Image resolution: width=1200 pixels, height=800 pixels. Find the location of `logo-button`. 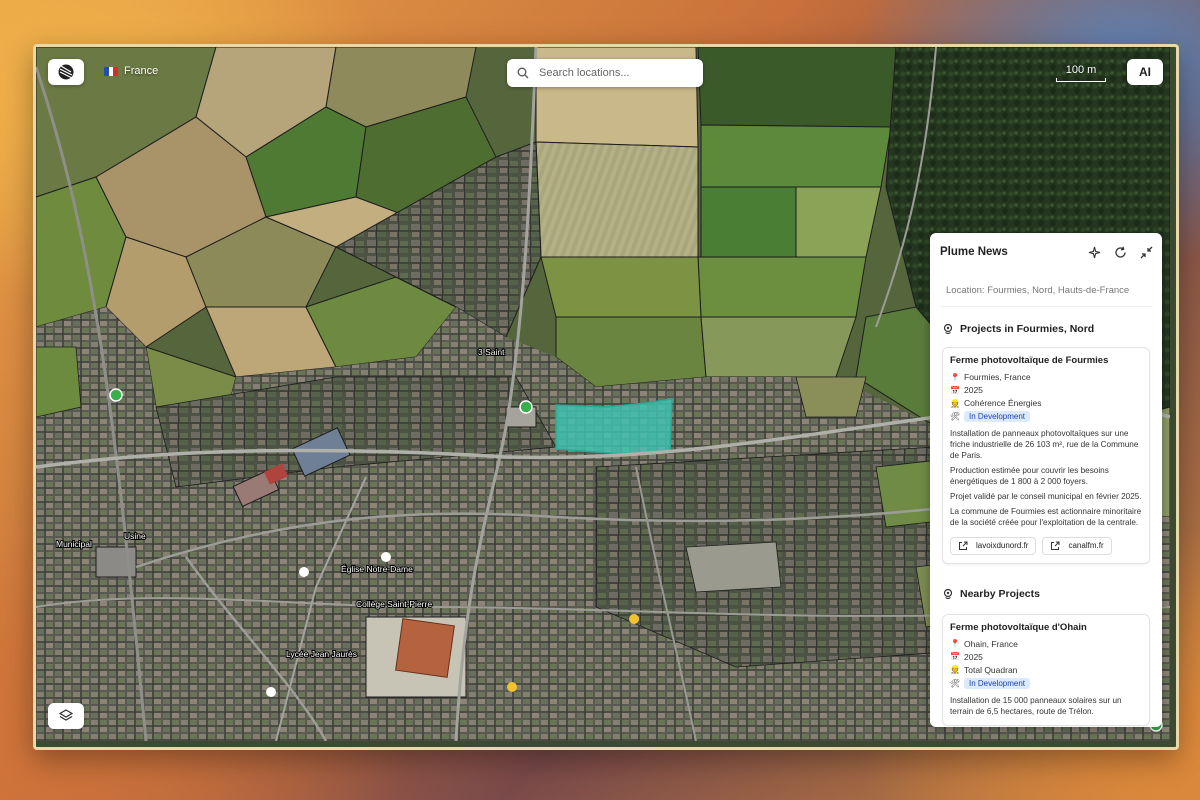

logo-button is located at coordinates (66, 72).